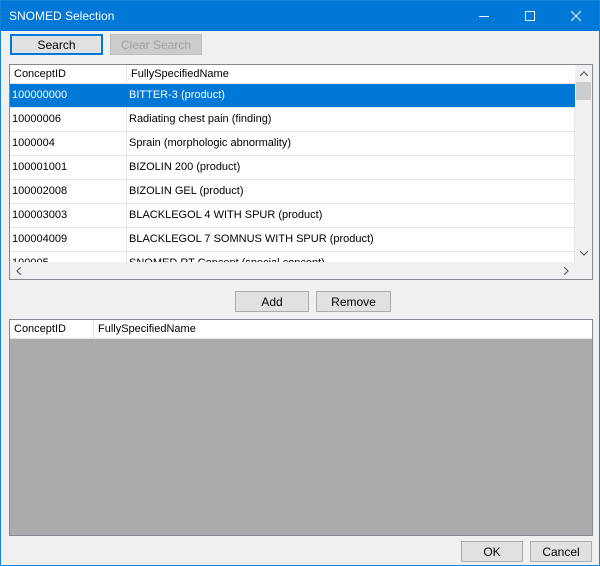  I want to click on remove-button-label: Remove, so click(353, 301).